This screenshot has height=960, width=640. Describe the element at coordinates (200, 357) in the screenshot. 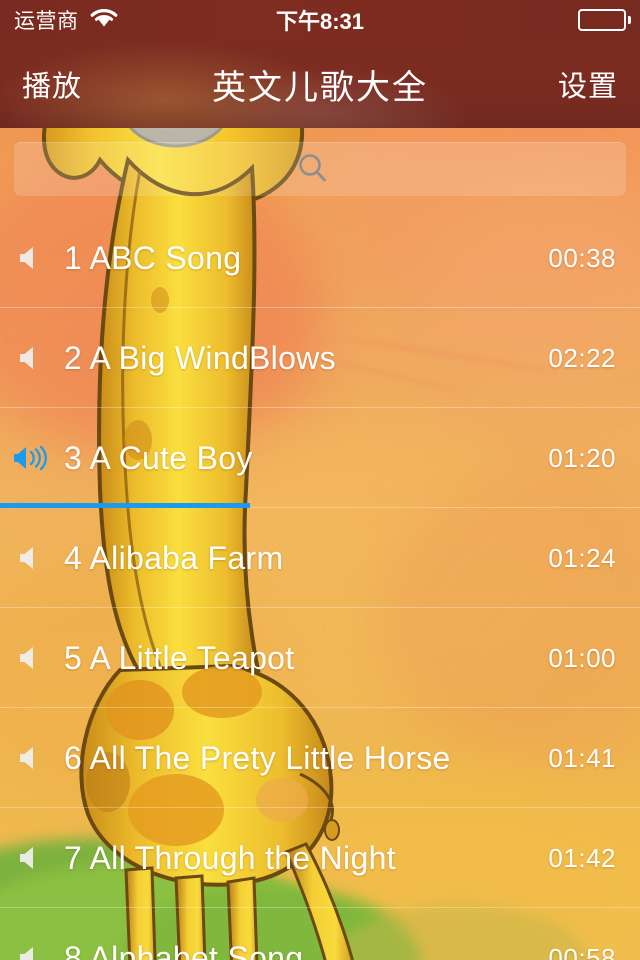

I see `track-title: 2 A Big WindBlows` at that location.